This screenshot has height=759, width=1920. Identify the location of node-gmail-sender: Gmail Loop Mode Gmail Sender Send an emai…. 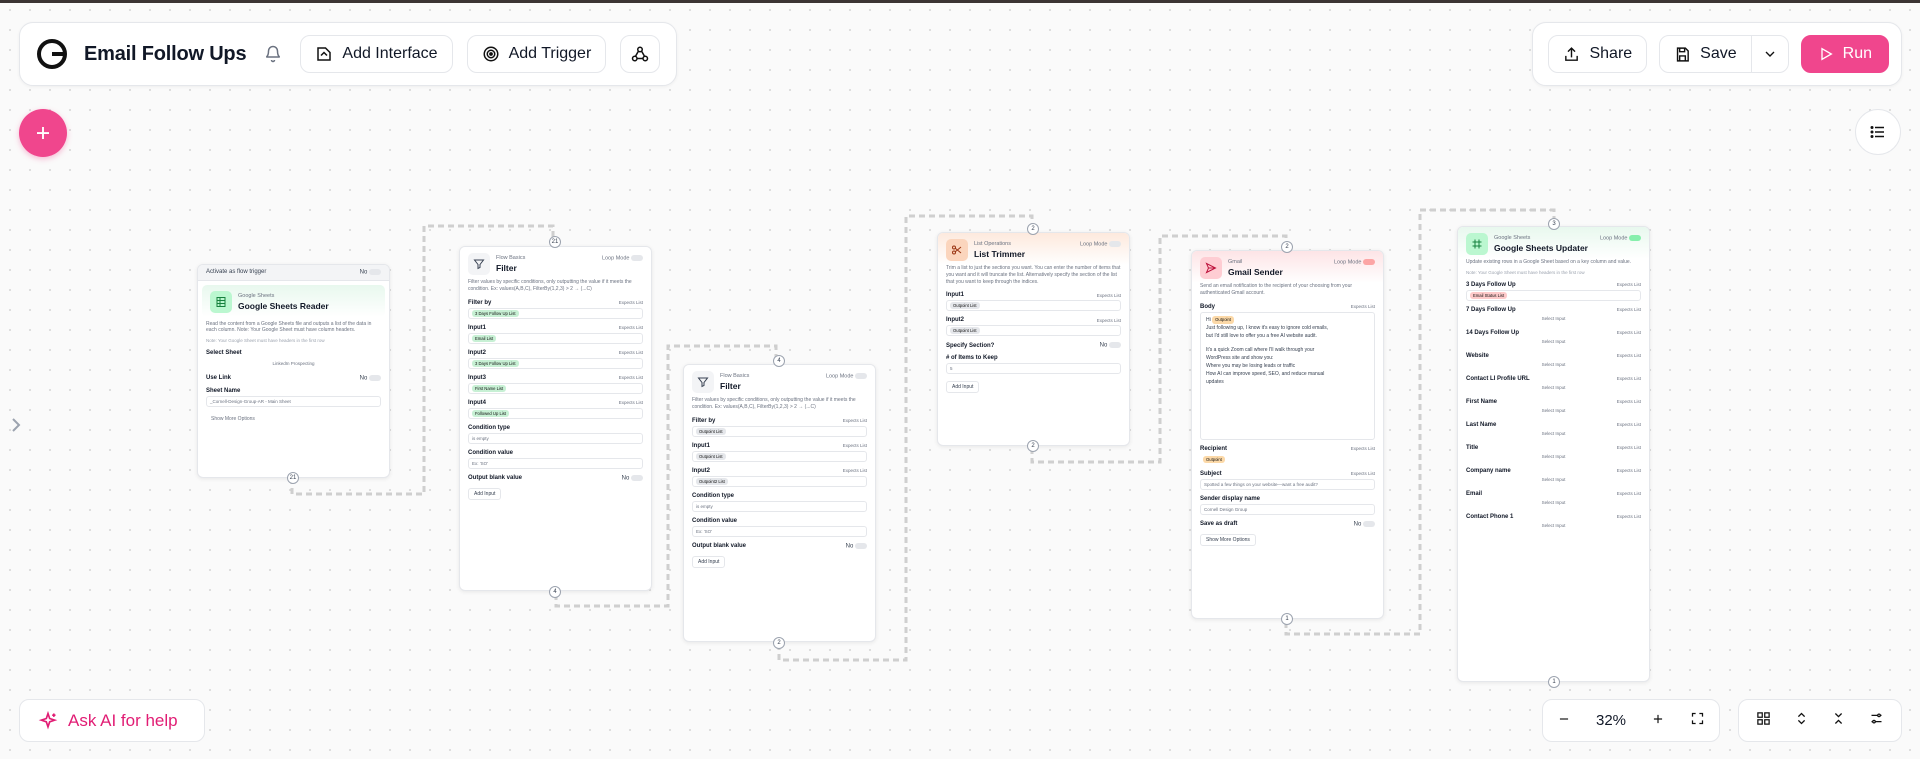
(1287, 434).